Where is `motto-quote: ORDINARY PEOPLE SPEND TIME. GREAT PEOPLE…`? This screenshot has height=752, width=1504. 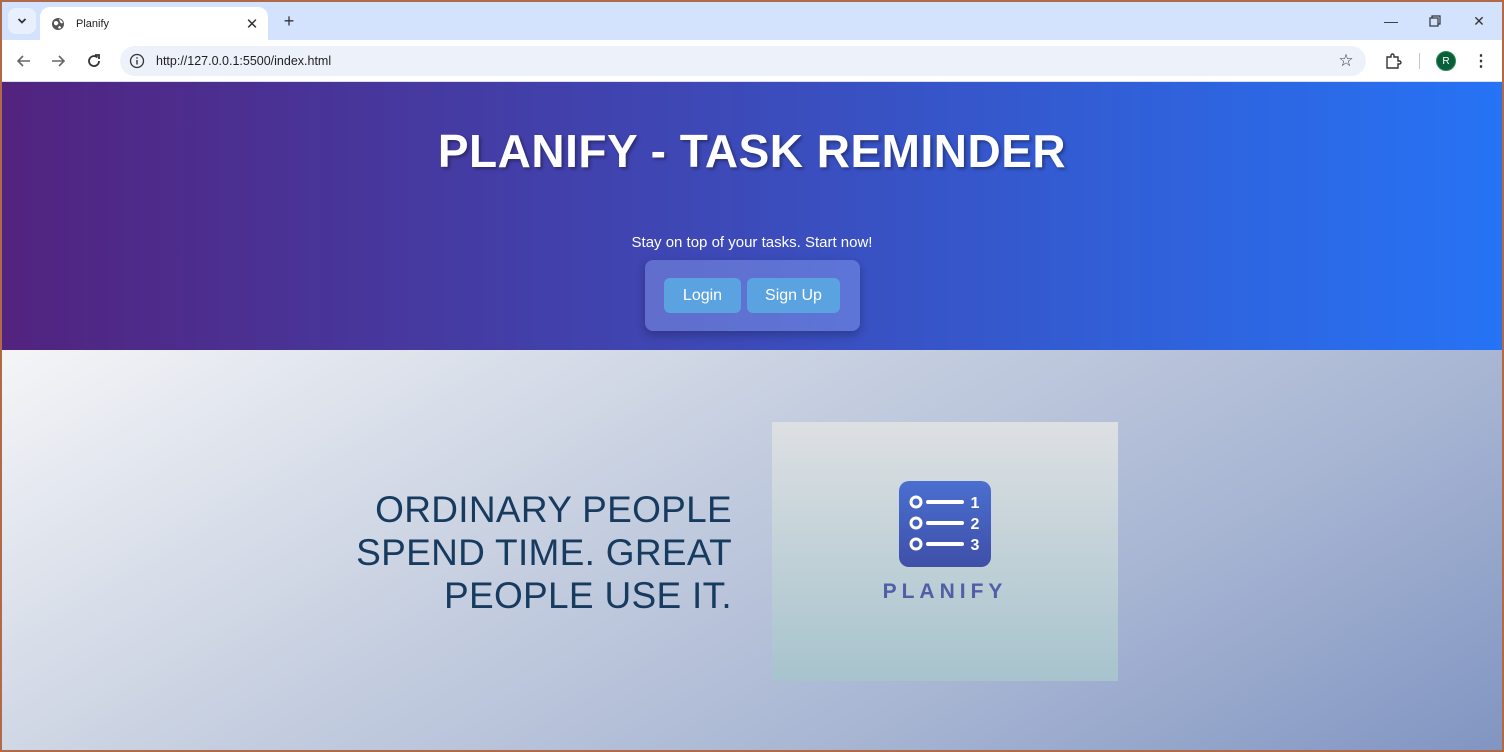
motto-quote: ORDINARY PEOPLE SPEND TIME. GREAT PEOPLE… is located at coordinates (512, 552).